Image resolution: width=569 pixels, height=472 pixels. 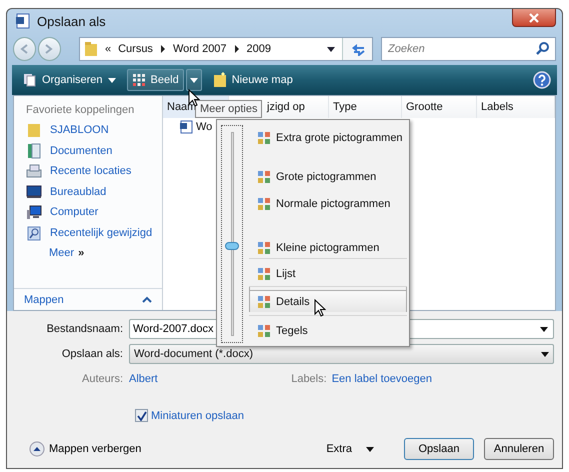 I want to click on save-as-type-label: Opslaan als:, so click(x=91, y=354).